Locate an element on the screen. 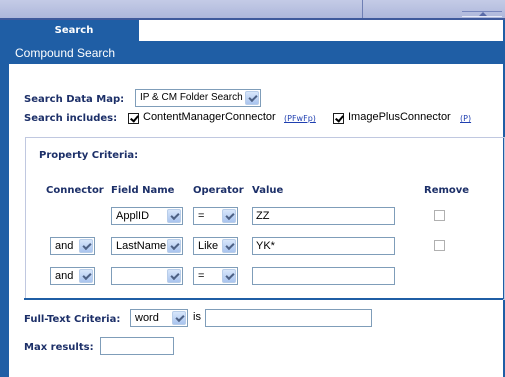 The image size is (505, 377). column-header-value: Value is located at coordinates (268, 190).